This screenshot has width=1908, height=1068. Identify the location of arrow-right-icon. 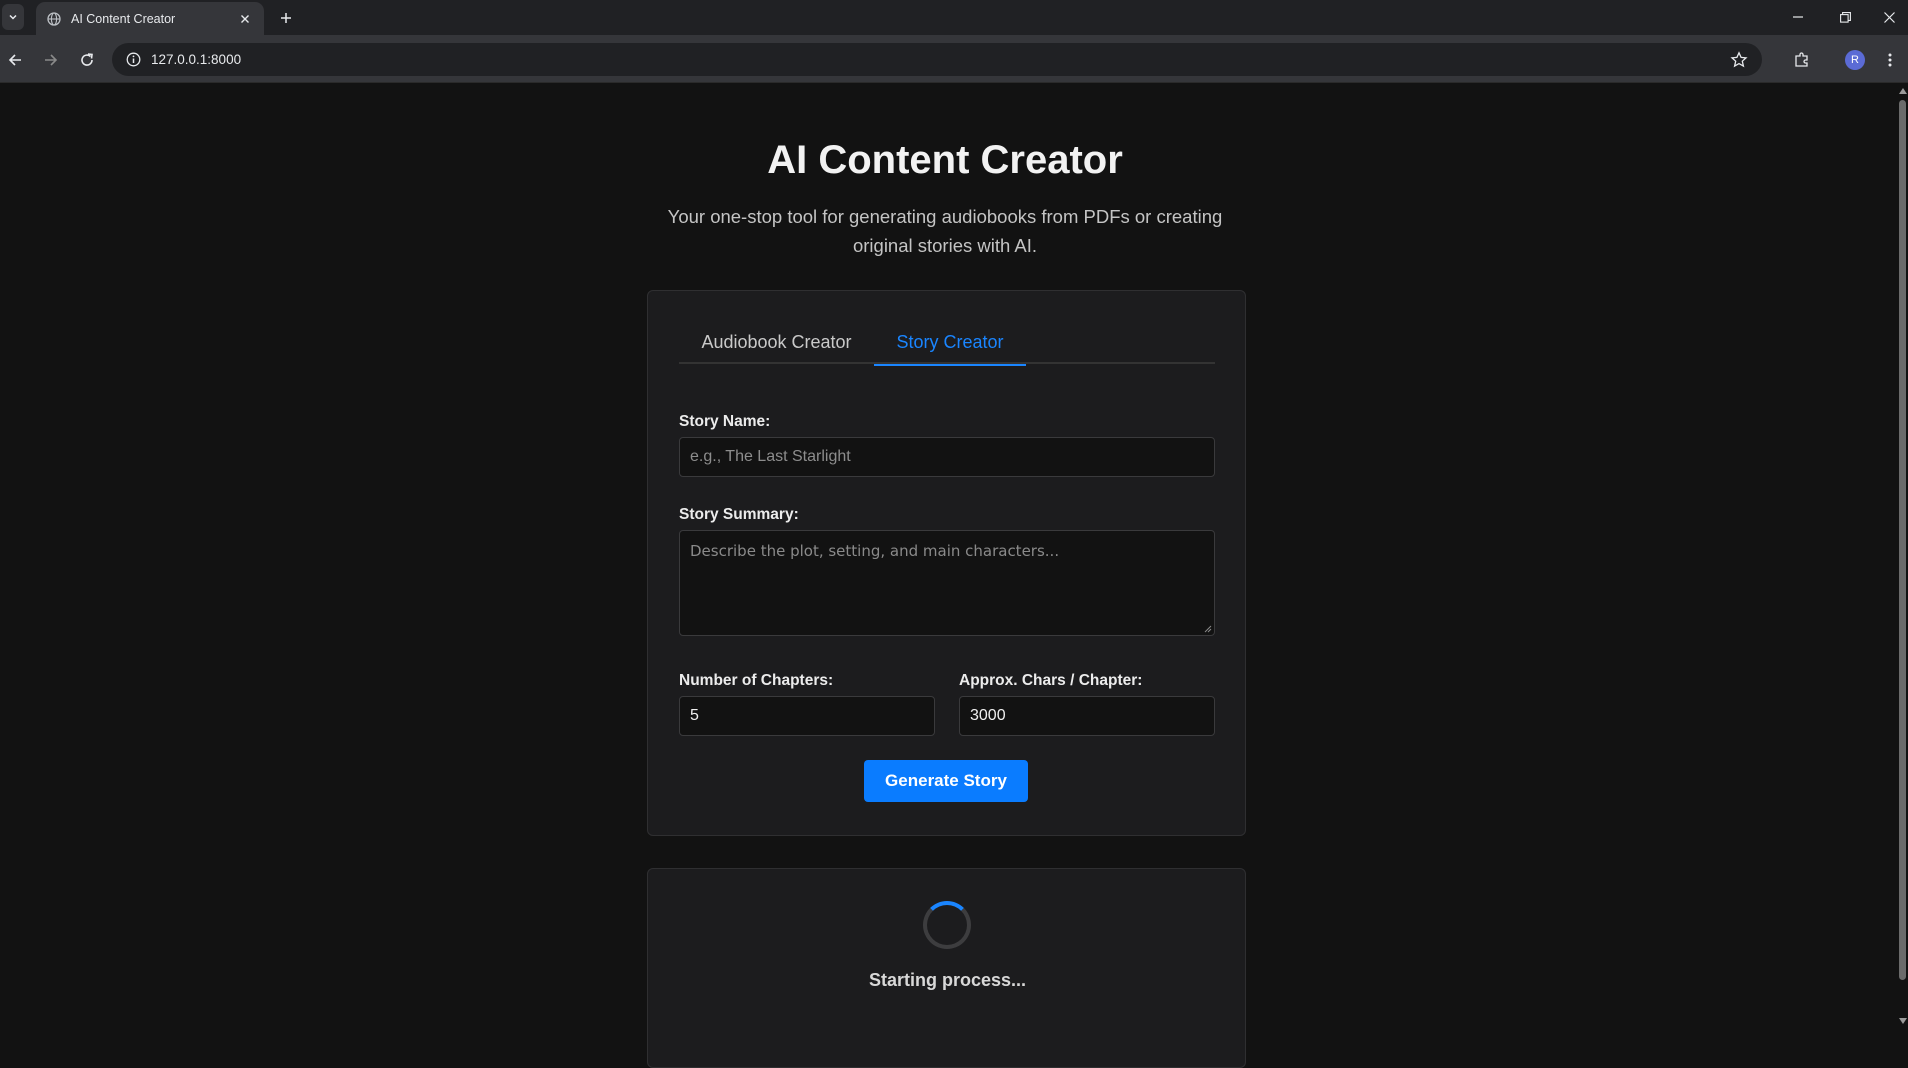
(51, 60).